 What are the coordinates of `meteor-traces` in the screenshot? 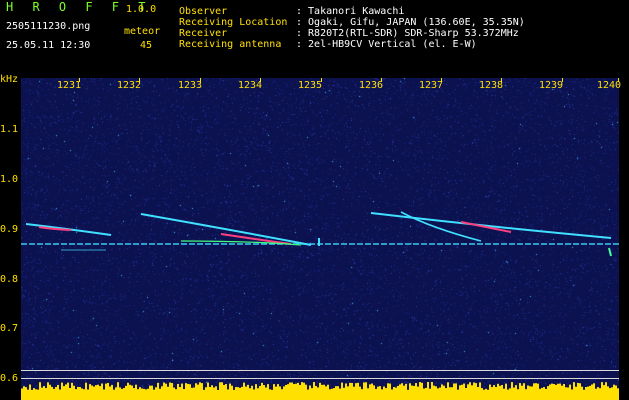 It's located at (320, 234).